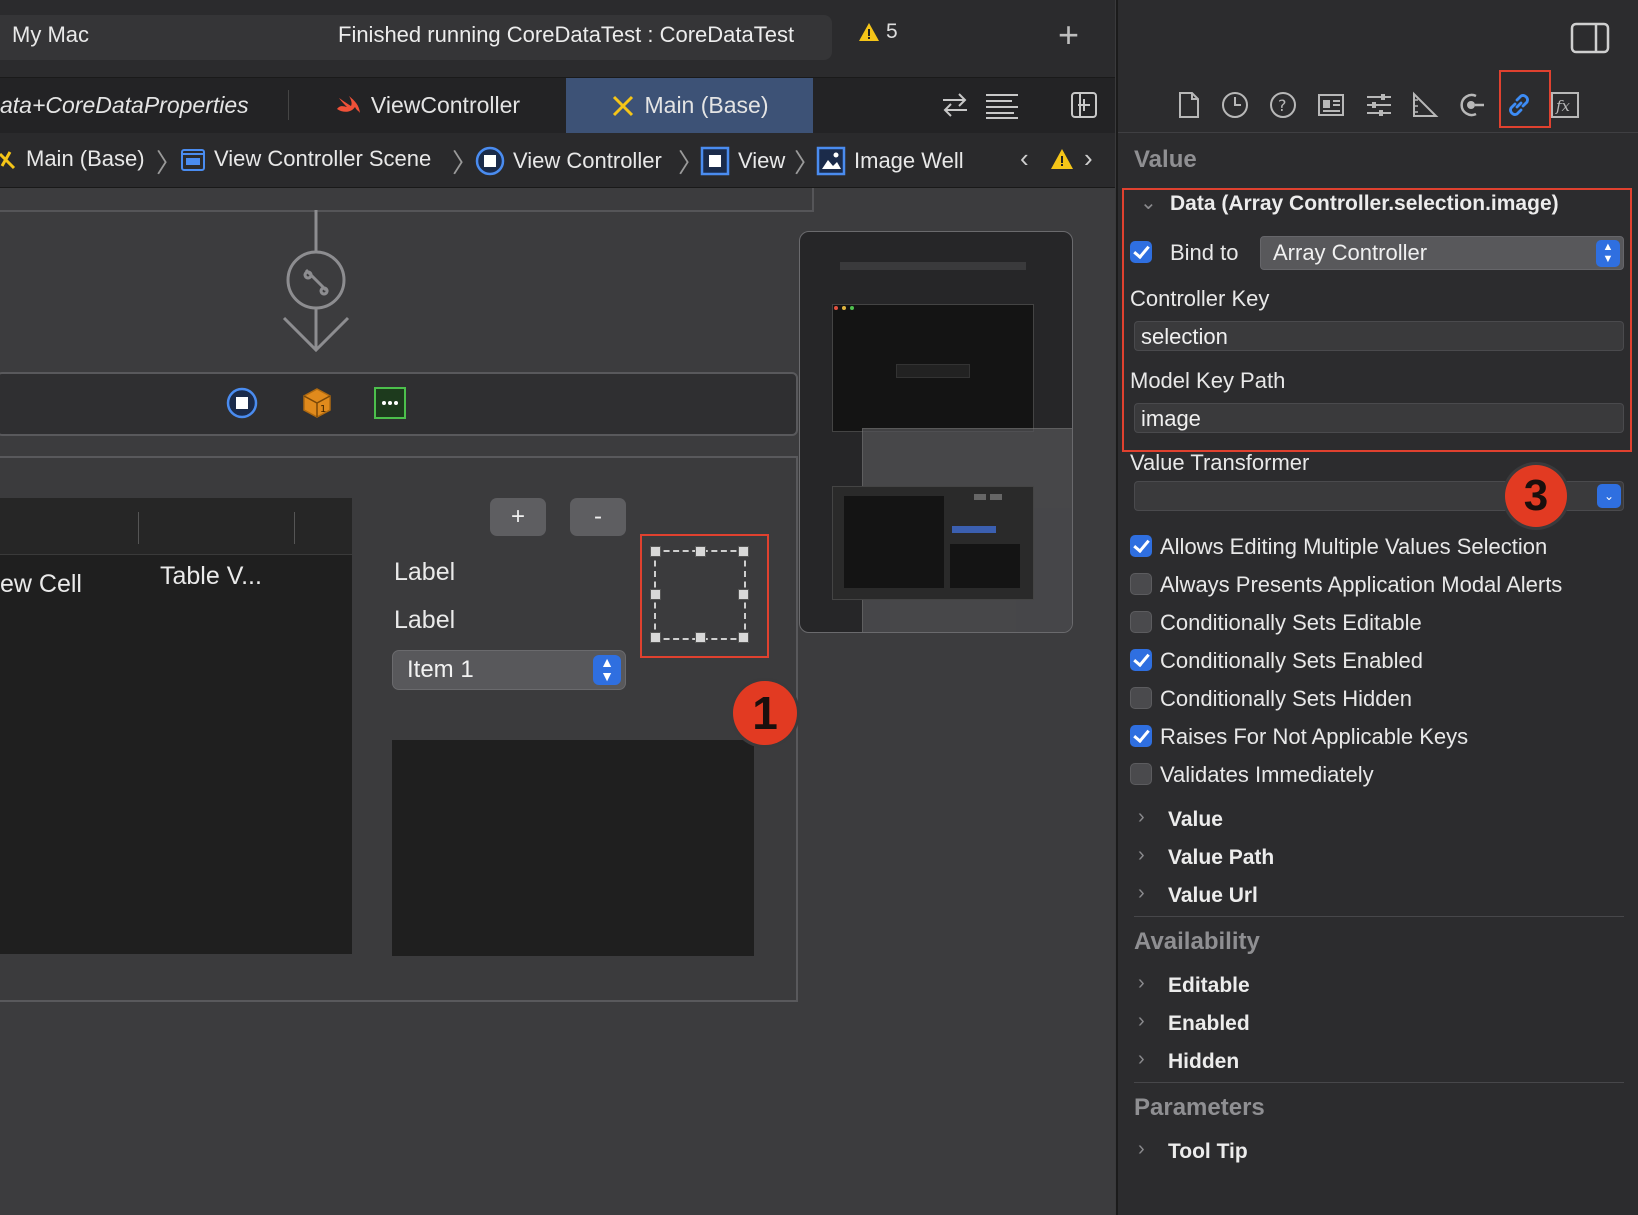 This screenshot has height=1215, width=1638. What do you see at coordinates (892, 31) in the screenshot?
I see `warning-count: 5` at bounding box center [892, 31].